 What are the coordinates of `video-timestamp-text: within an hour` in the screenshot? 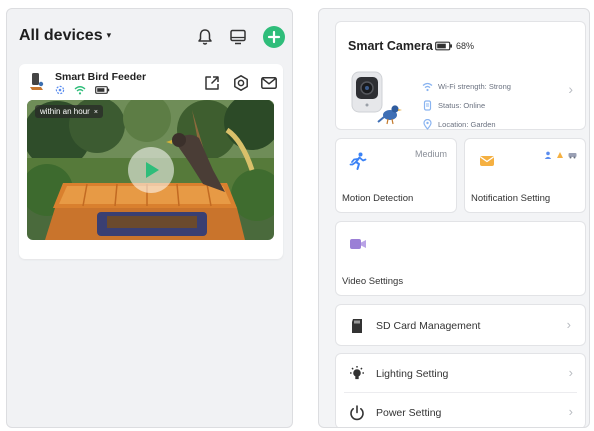 It's located at (65, 111).